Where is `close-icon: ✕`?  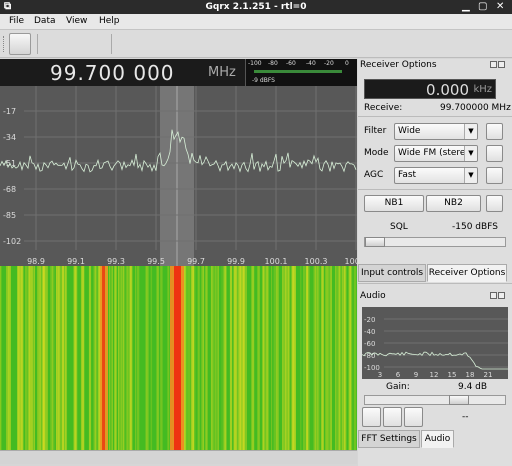
close-icon: ✕ is located at coordinates (500, 7).